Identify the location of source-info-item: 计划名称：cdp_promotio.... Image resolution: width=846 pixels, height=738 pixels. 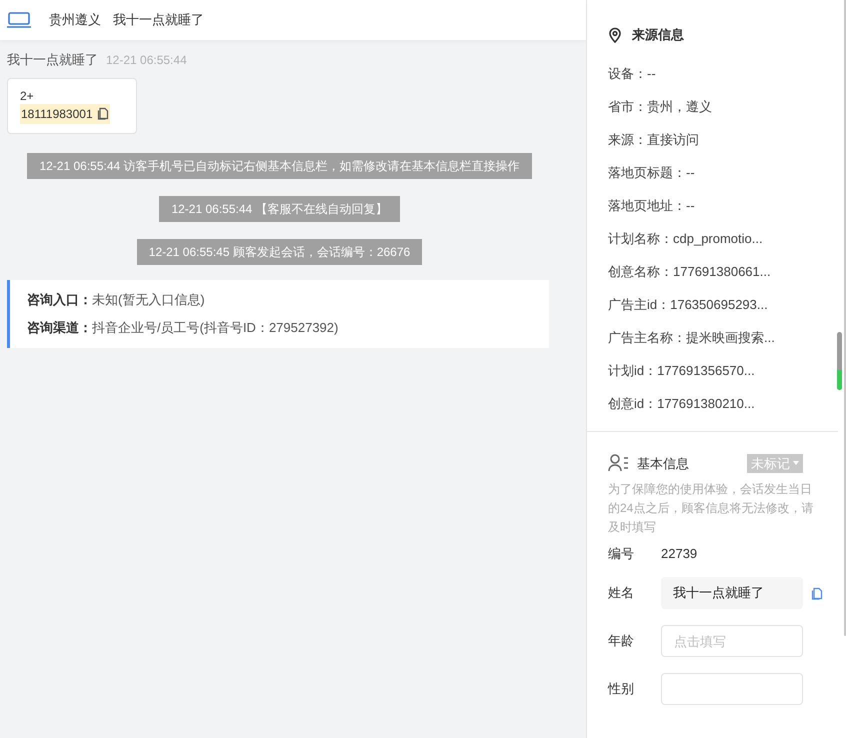
(686, 239).